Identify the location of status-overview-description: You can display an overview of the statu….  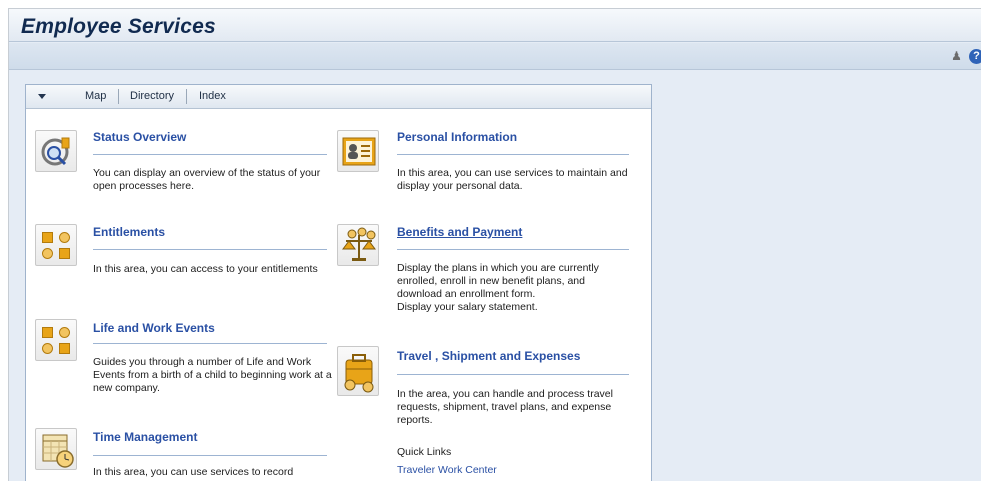
(207, 179).